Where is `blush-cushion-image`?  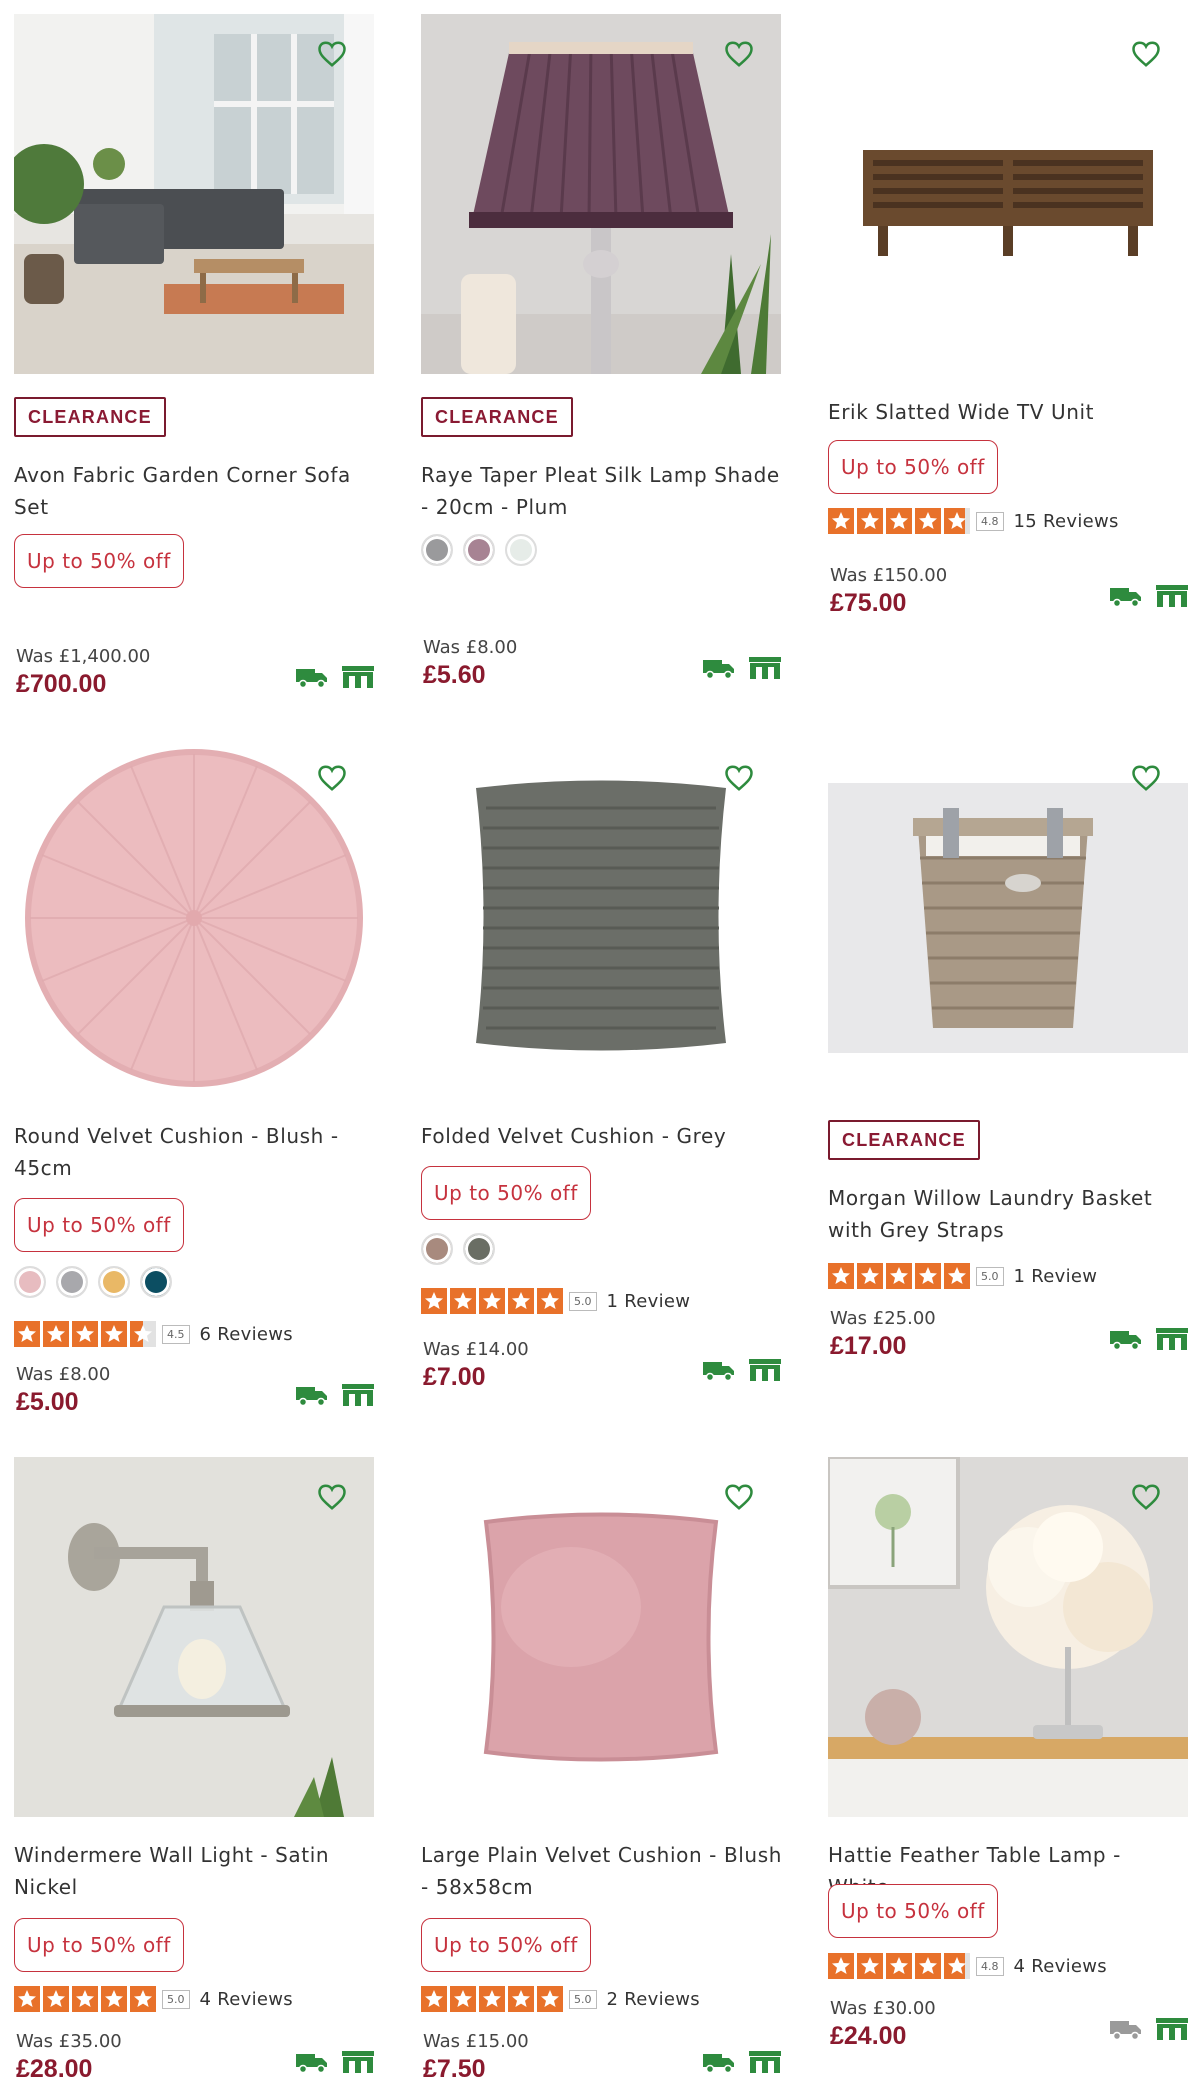
blush-cushion-image is located at coordinates (601, 1637).